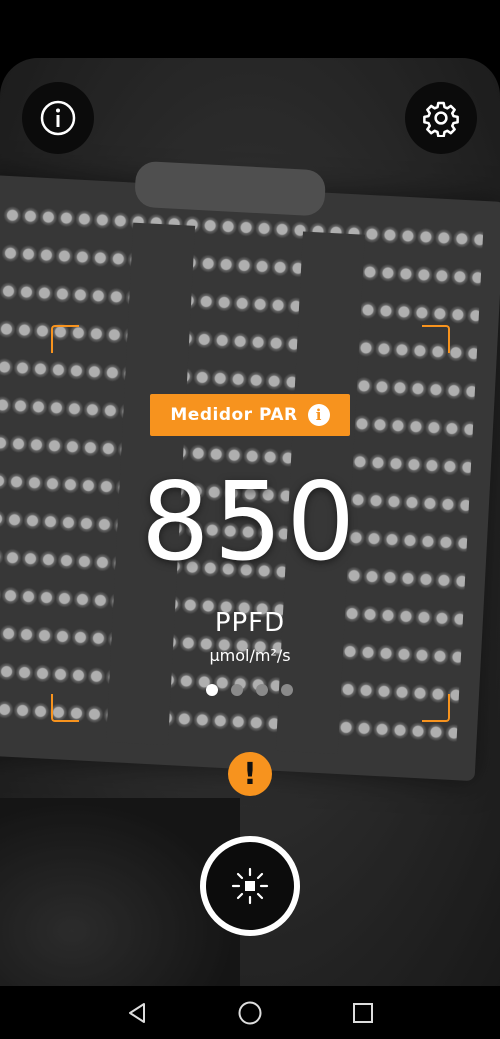  I want to click on nav-home-button, so click(250, 1013).